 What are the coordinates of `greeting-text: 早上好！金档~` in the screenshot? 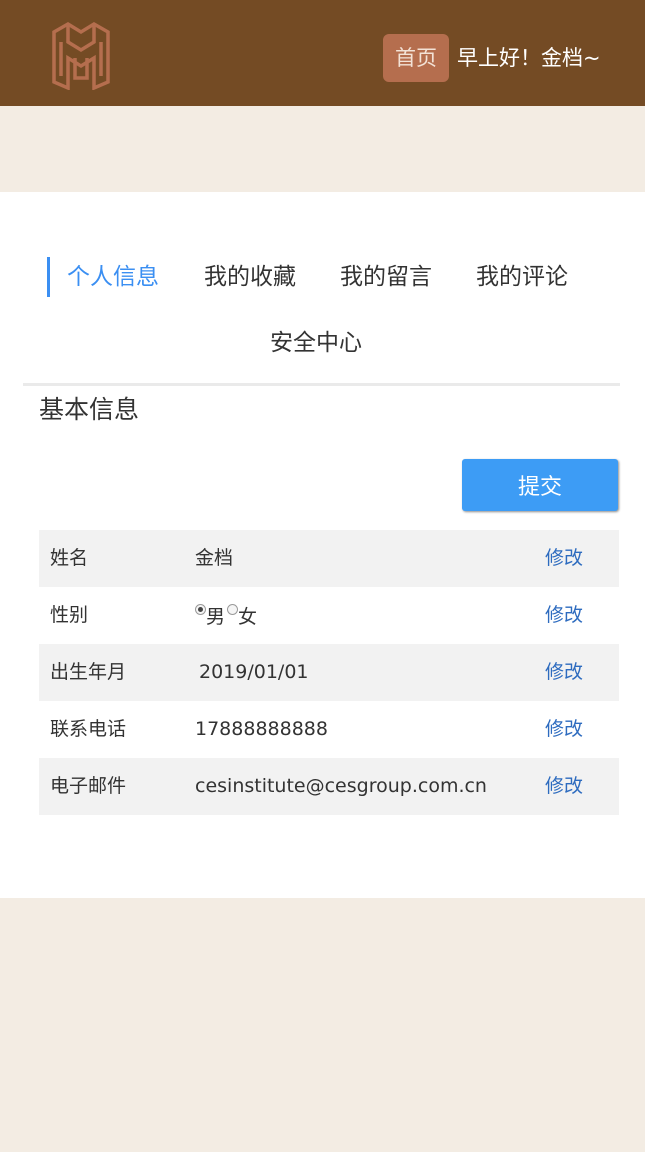 It's located at (529, 58).